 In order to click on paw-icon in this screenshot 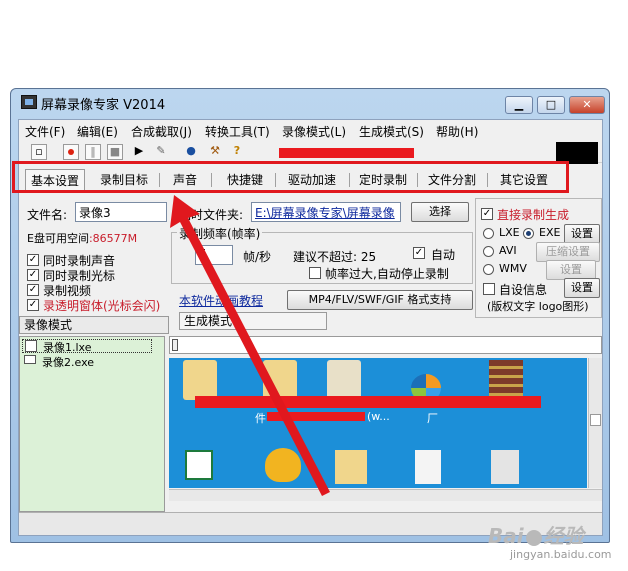, I will do `click(533, 537)`.